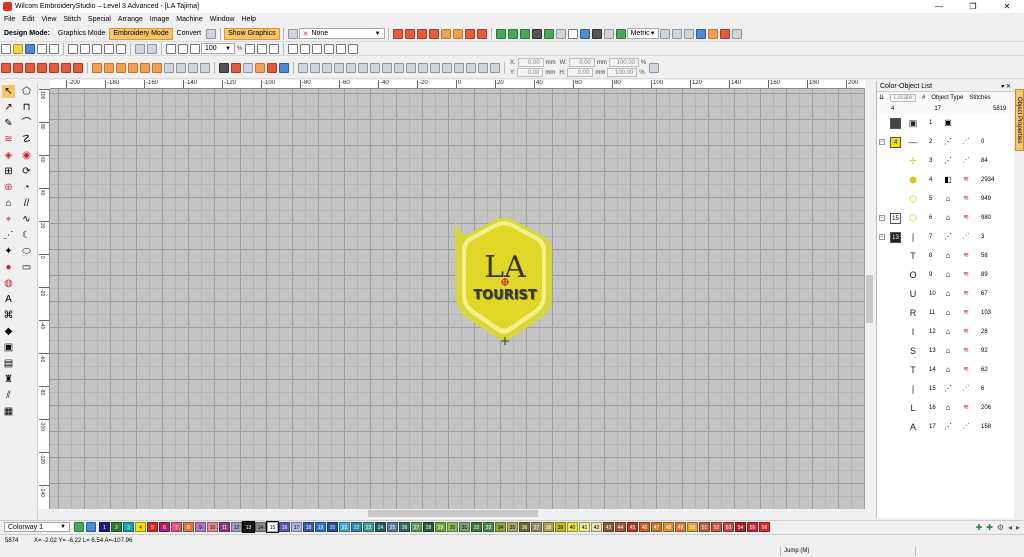 The width and height of the screenshot is (1024, 557). Describe the element at coordinates (8, 379) in the screenshot. I see `hat-icon: ♜` at that location.